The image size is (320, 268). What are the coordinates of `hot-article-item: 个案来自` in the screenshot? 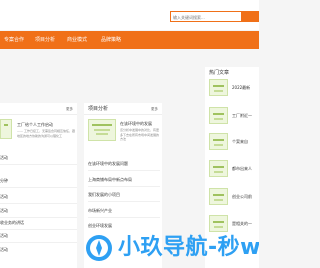 It's located at (232, 144).